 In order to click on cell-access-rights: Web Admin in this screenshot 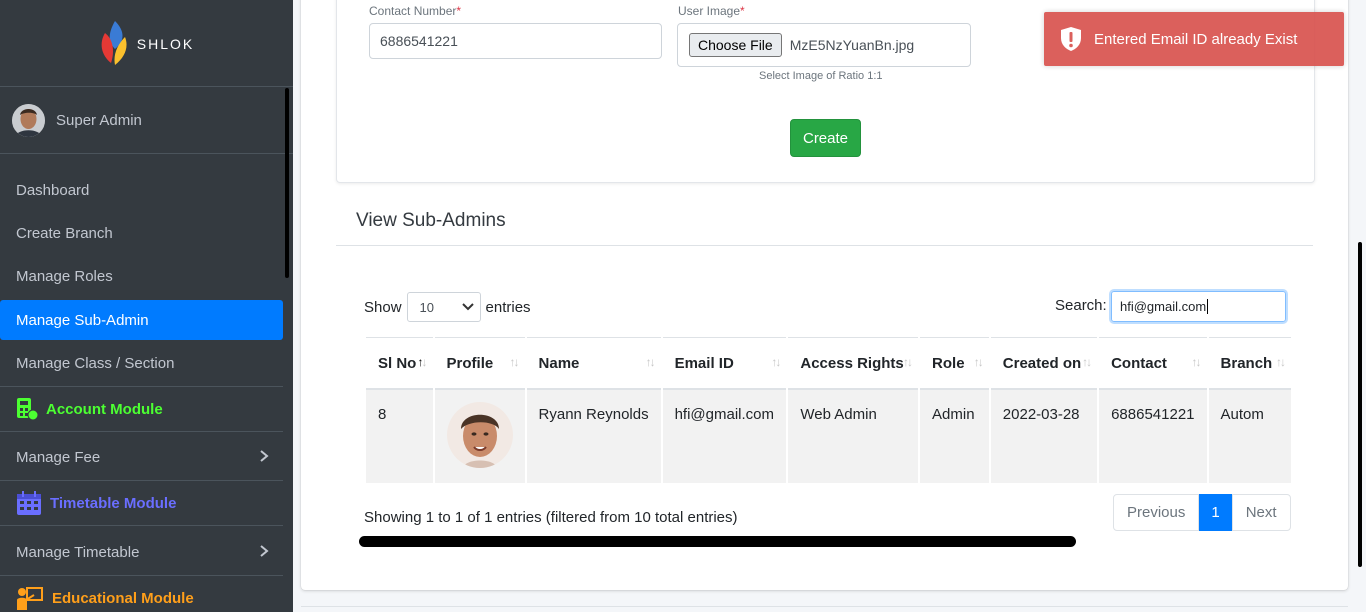, I will do `click(853, 436)`.